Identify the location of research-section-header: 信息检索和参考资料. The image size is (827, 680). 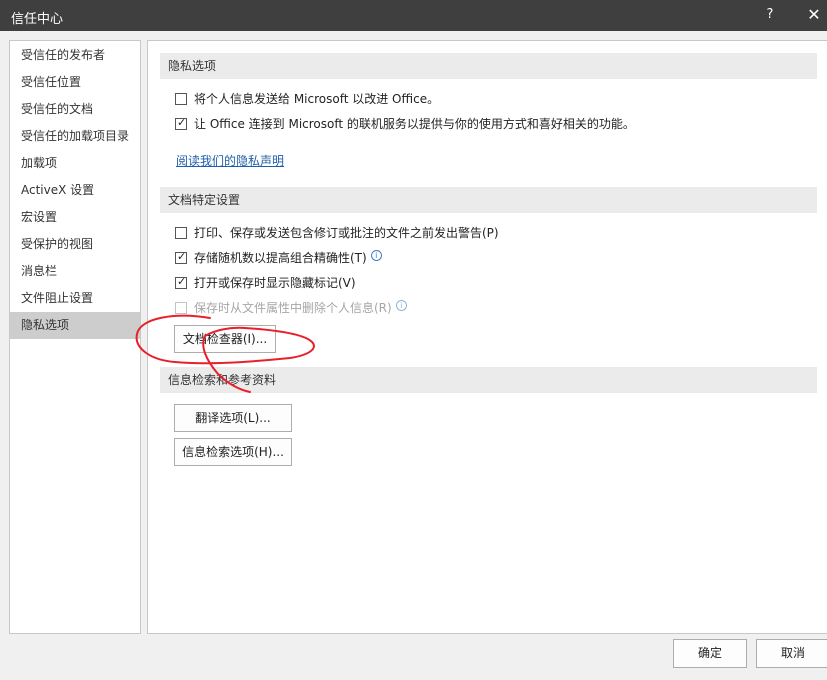
(488, 380).